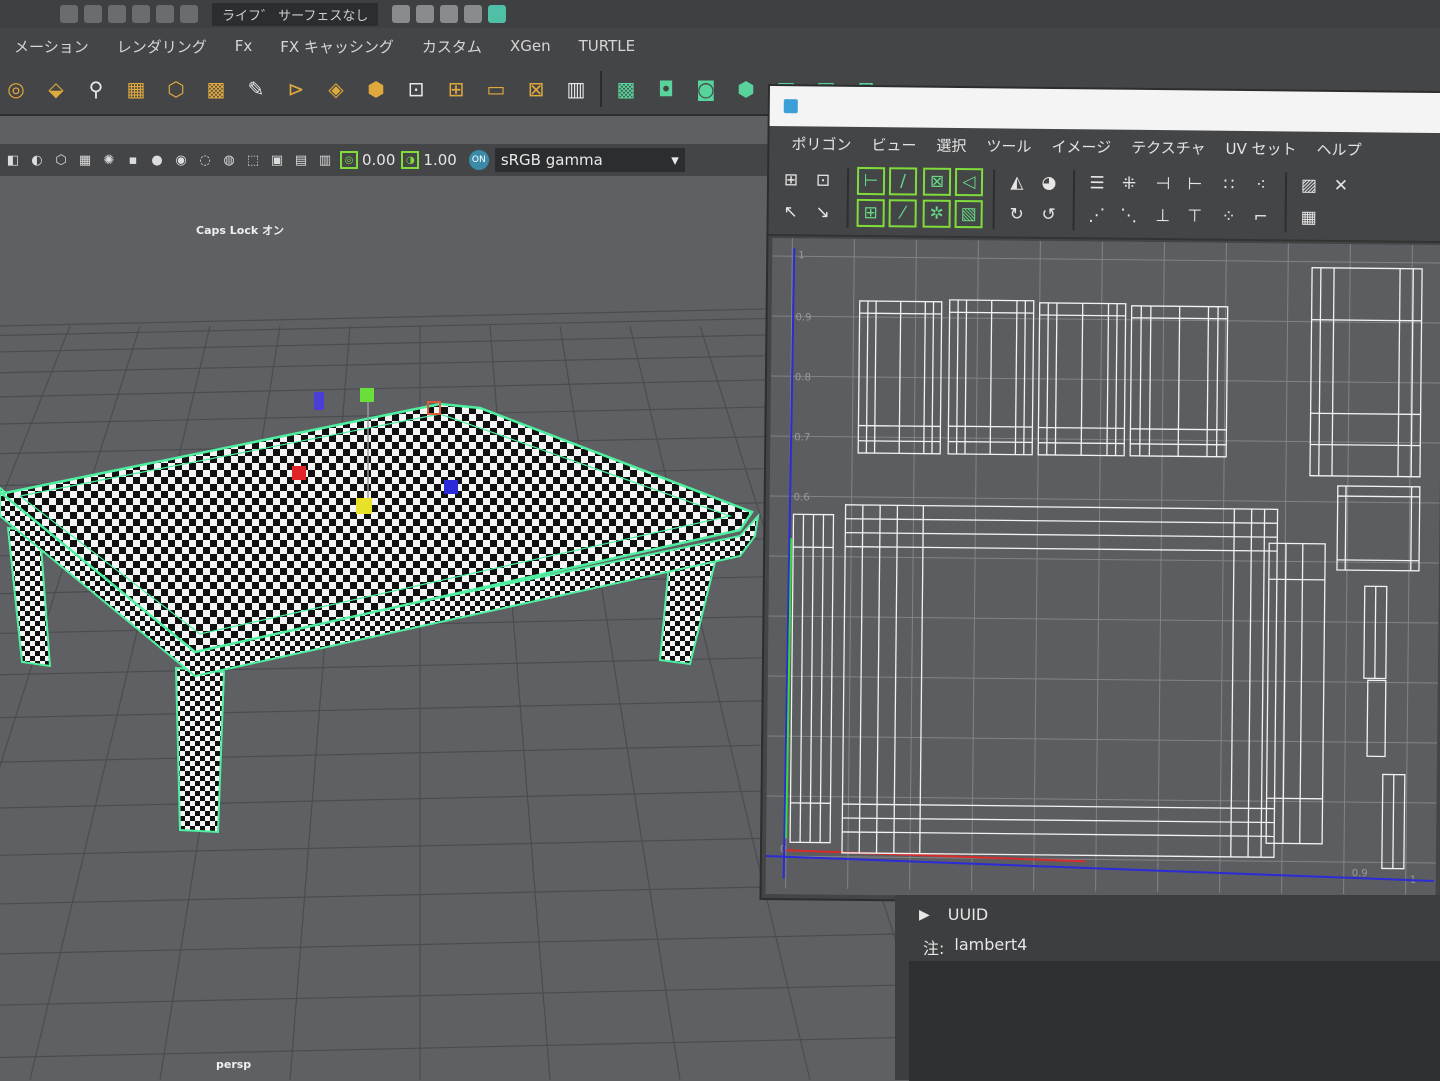  What do you see at coordinates (425, 14) in the screenshot?
I see `render-ipr-icon` at bounding box center [425, 14].